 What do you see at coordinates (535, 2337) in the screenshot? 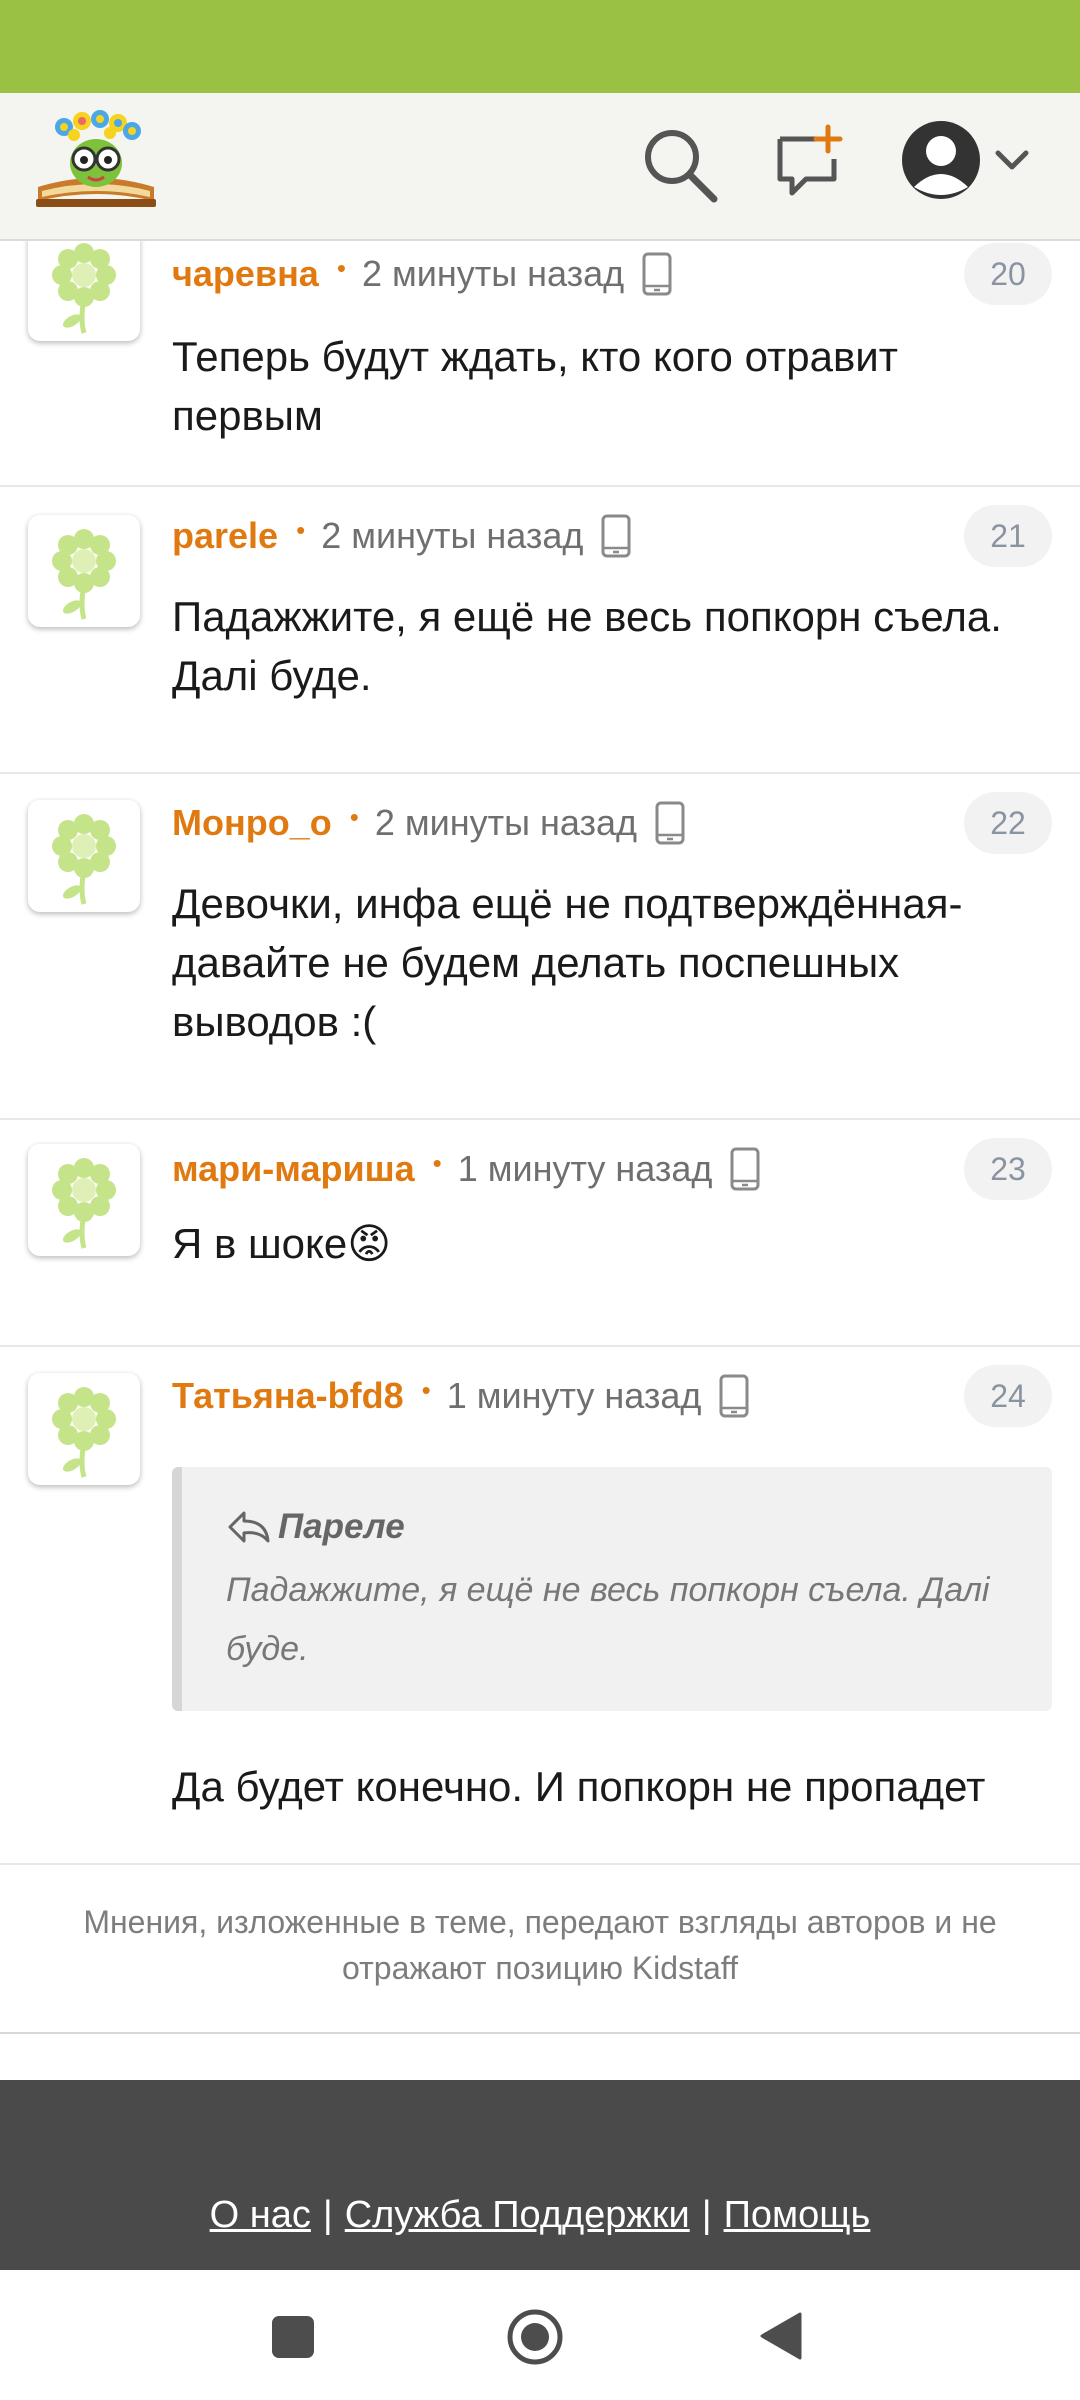
I see `home-icon` at bounding box center [535, 2337].